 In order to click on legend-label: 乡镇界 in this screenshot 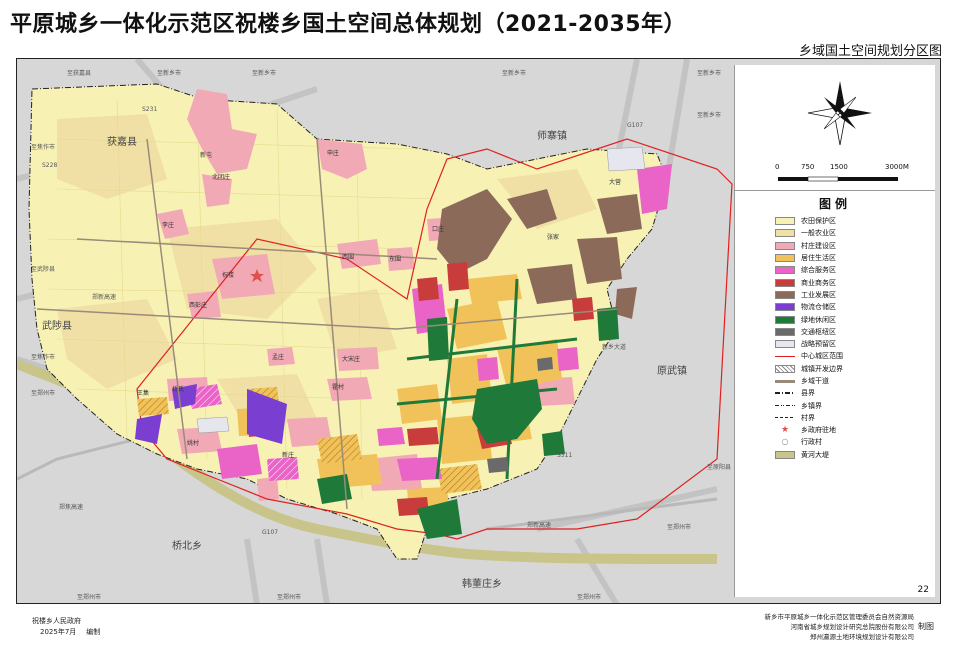, I will do `click(811, 405)`.